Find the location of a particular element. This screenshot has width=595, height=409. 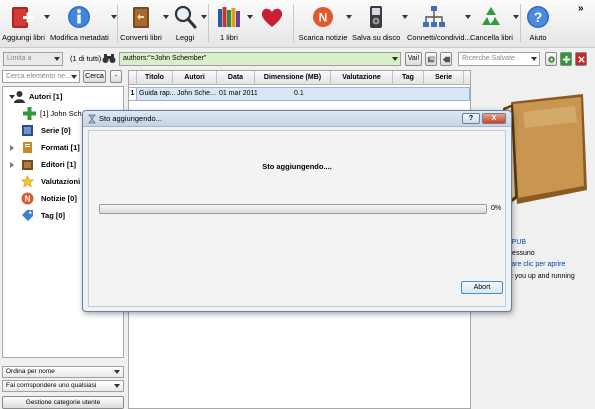

search-go-button: Vai! is located at coordinates (413, 59).